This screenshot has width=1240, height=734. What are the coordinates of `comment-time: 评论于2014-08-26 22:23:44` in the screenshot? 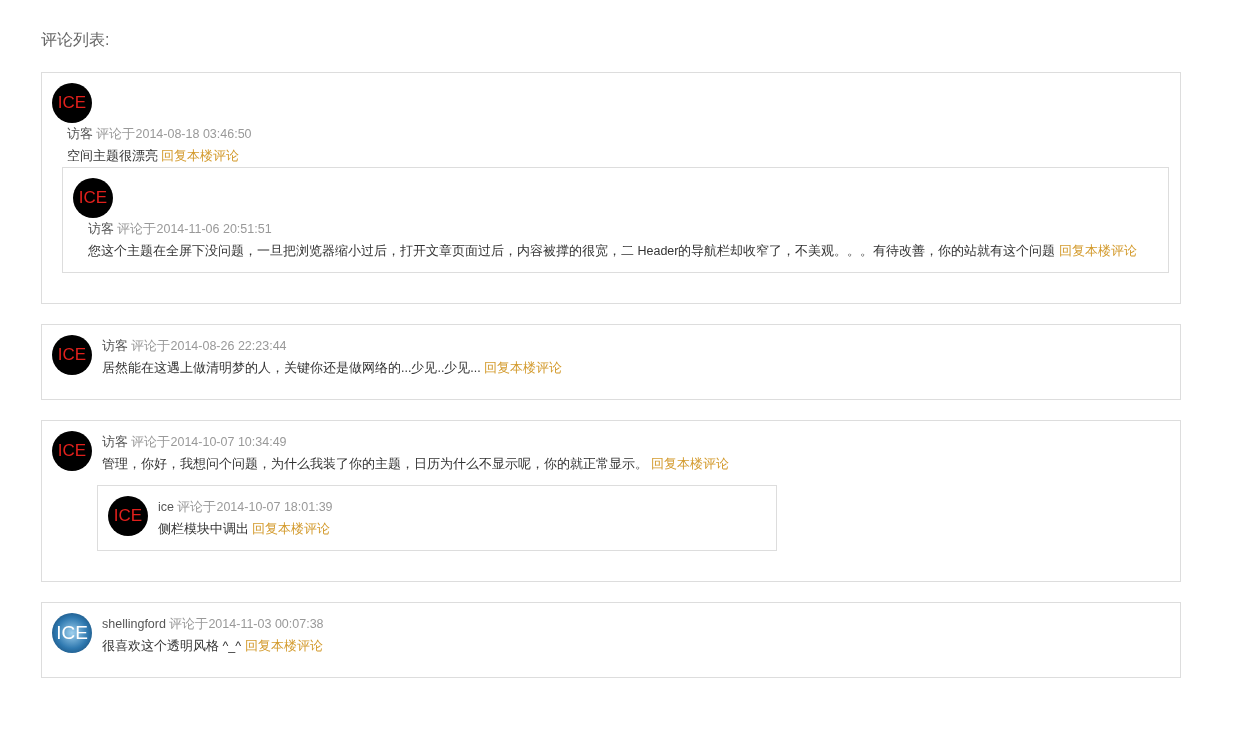 It's located at (209, 346).